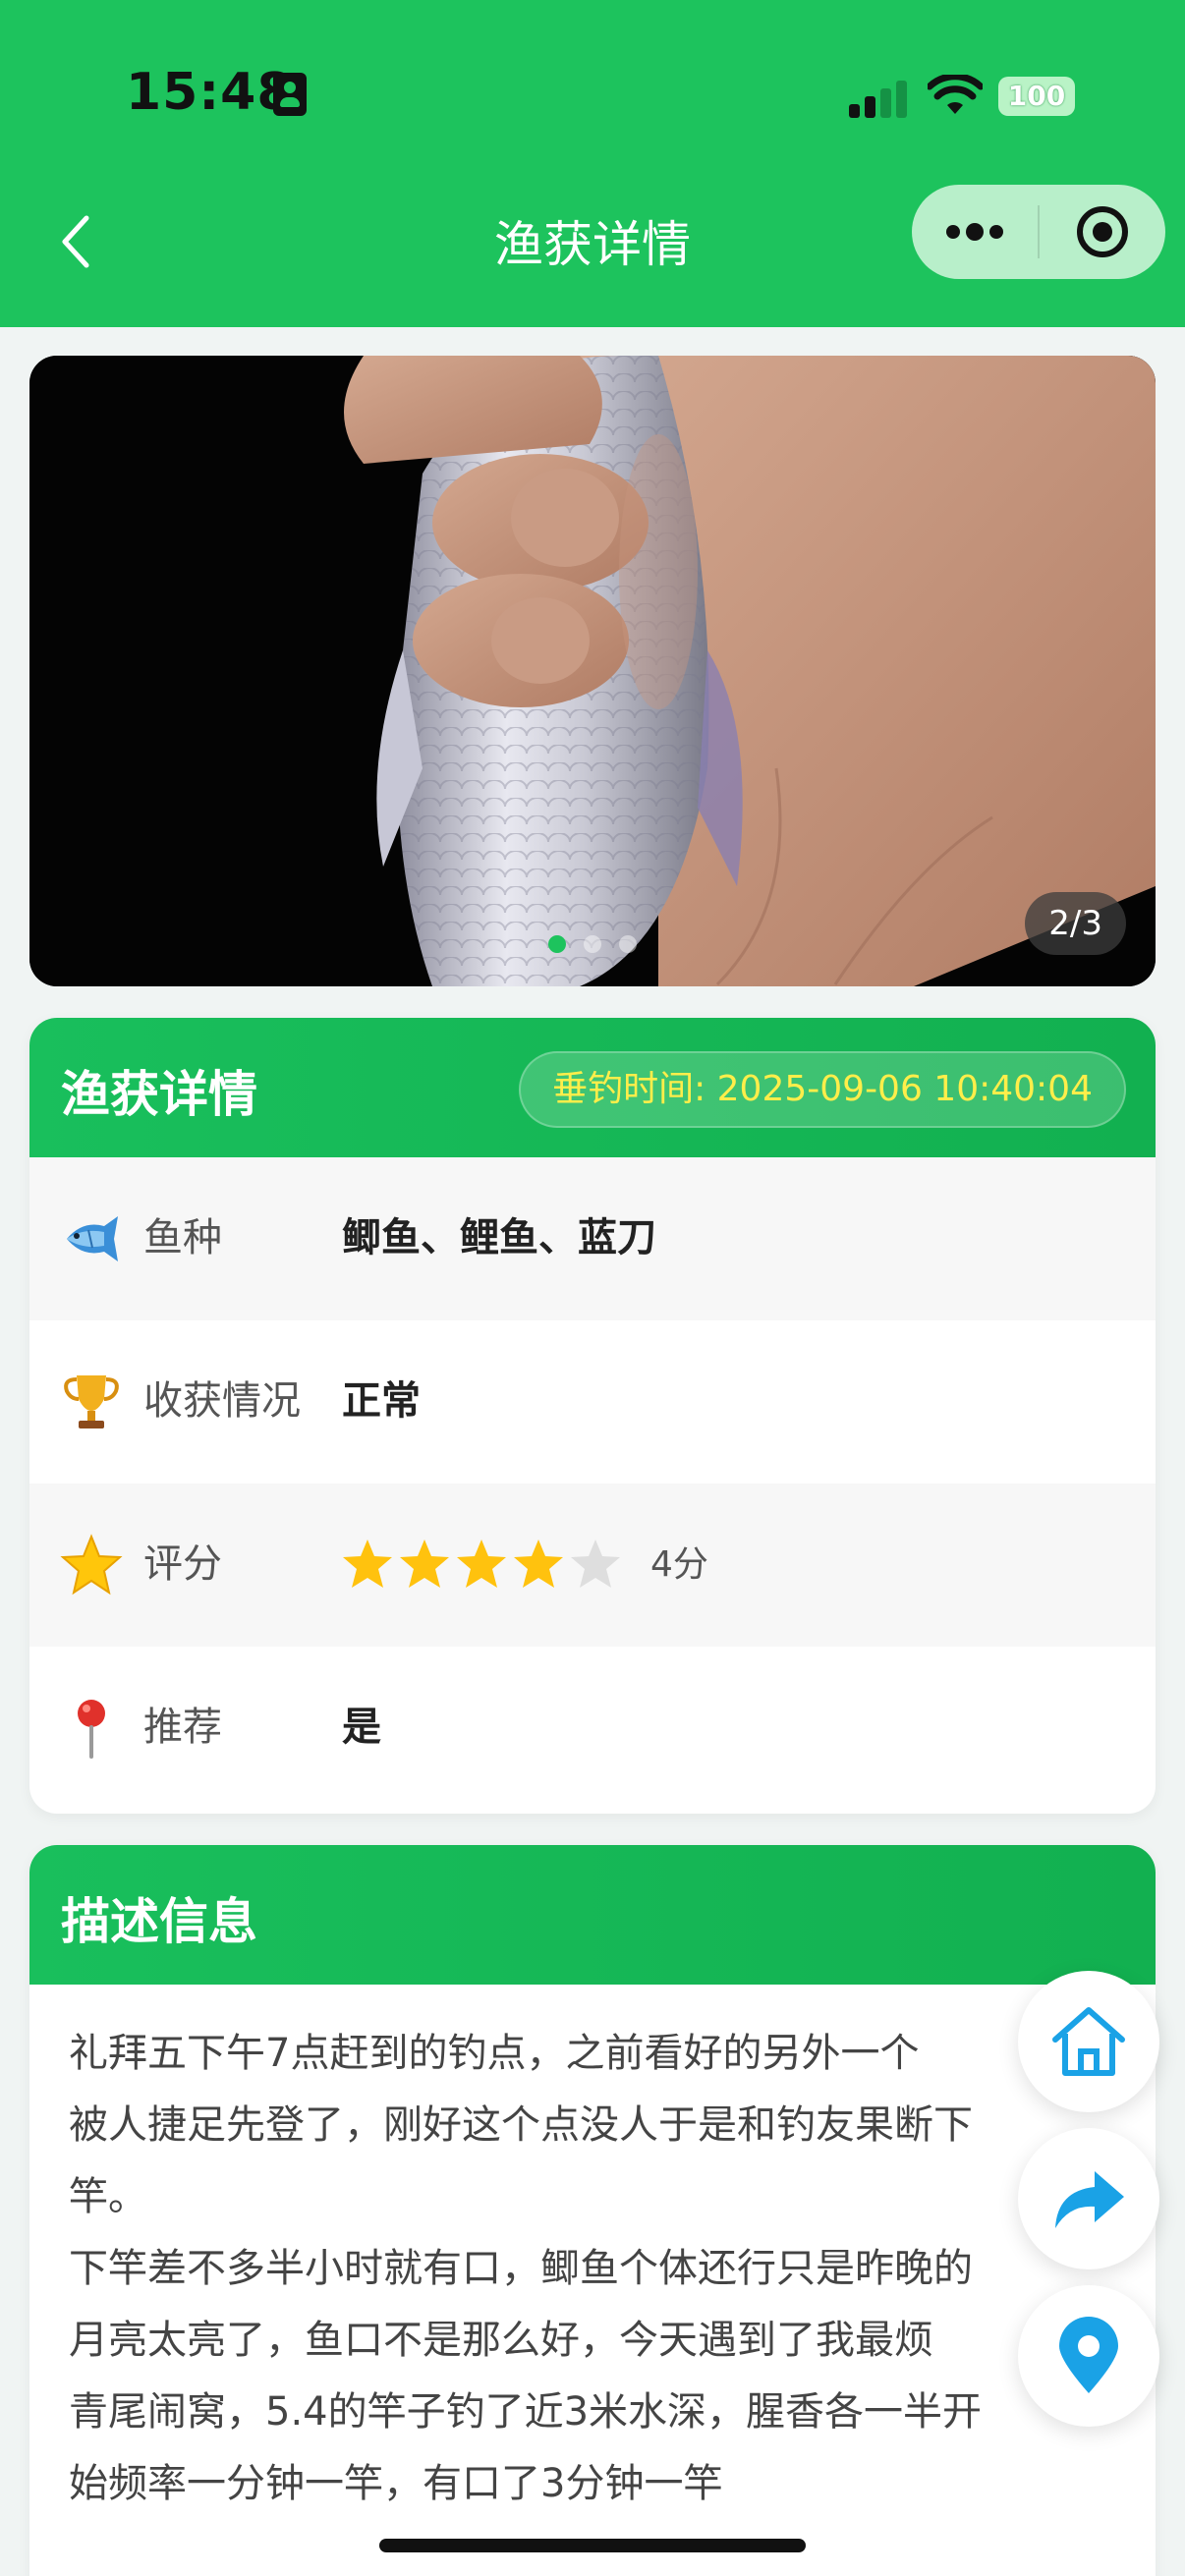 This screenshot has width=1185, height=2576. Describe the element at coordinates (592, 1728) in the screenshot. I see `detail-row-recommend: 推荐 是` at that location.